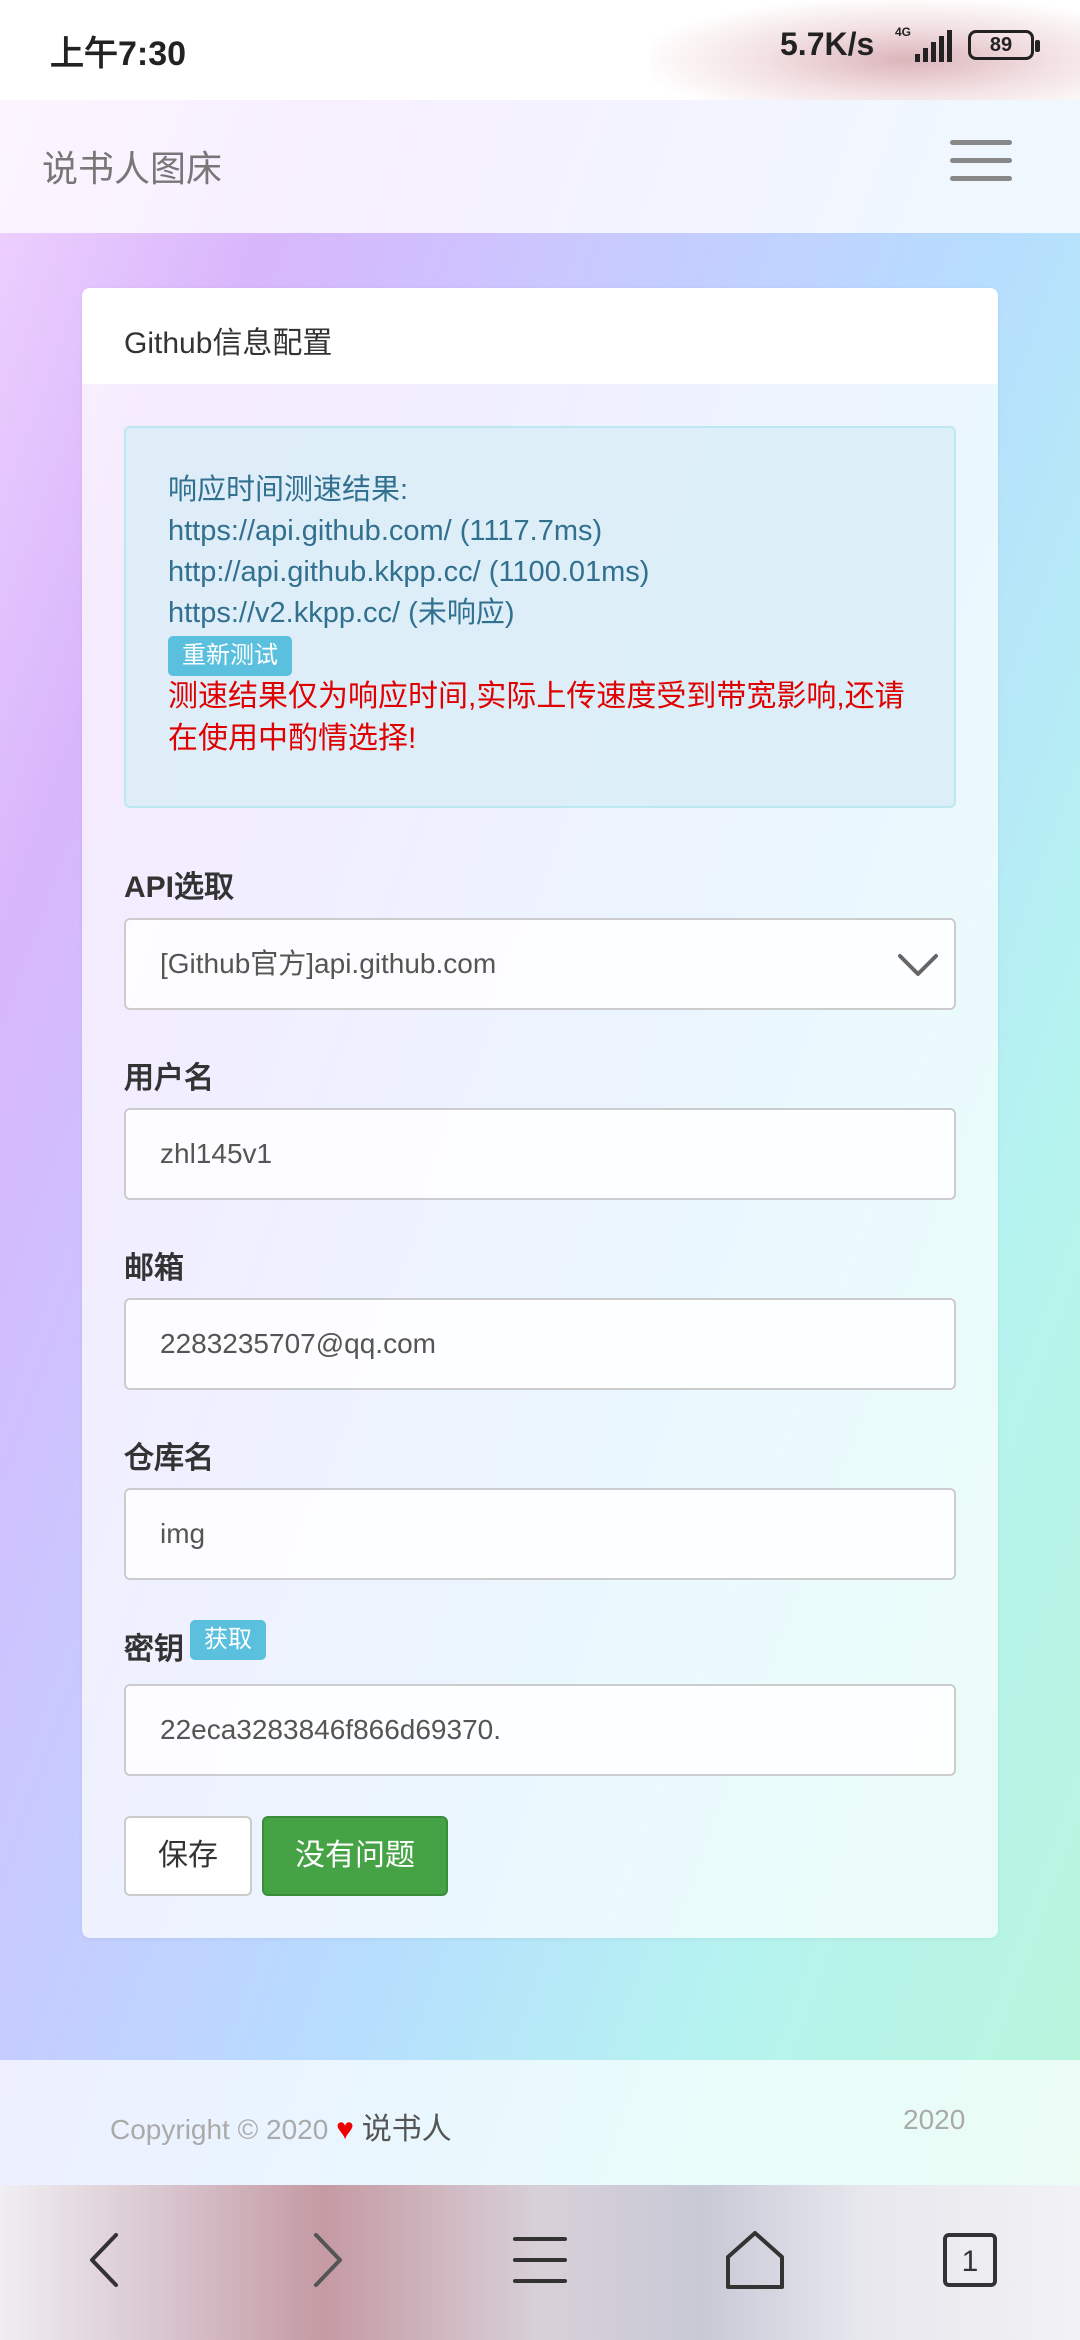 The image size is (1080, 2340). What do you see at coordinates (325, 2260) in the screenshot?
I see `forward-icon` at bounding box center [325, 2260].